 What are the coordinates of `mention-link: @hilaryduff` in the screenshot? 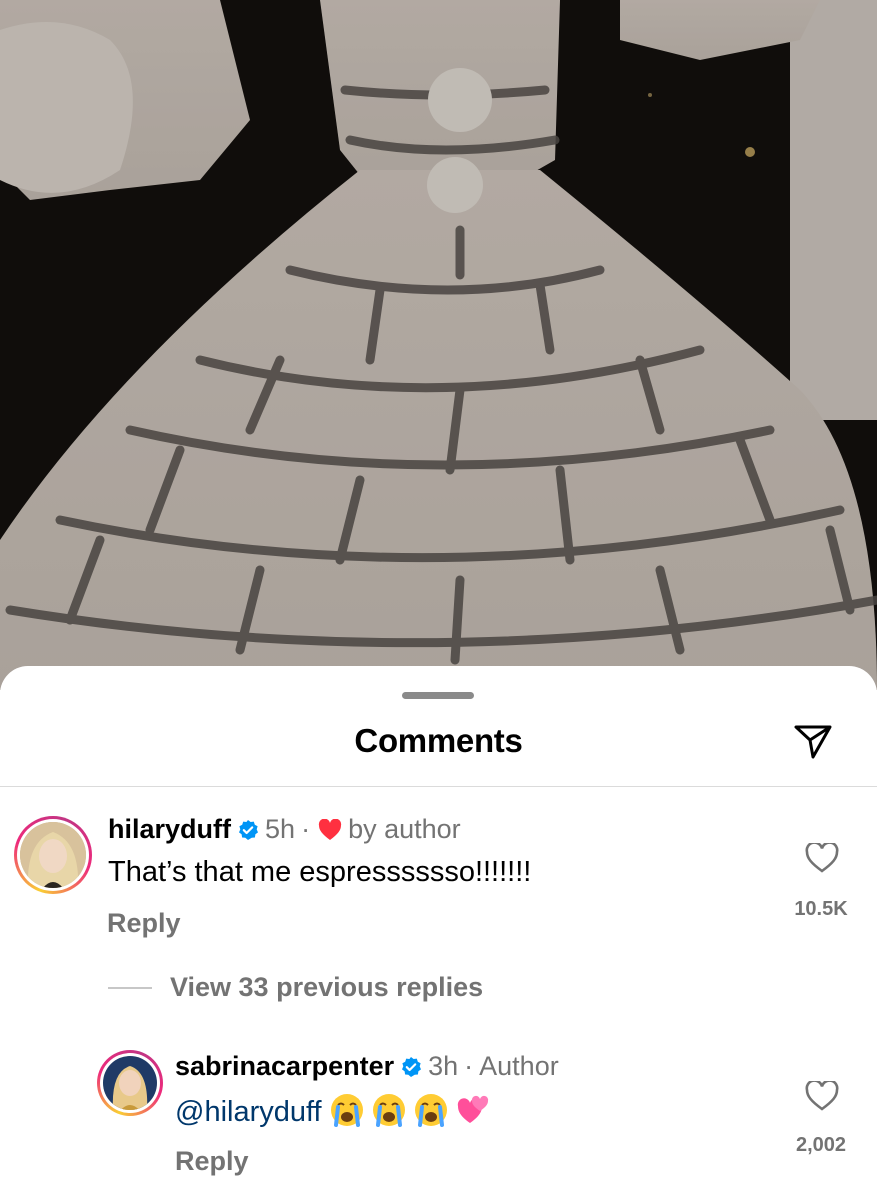 It's located at (248, 1112).